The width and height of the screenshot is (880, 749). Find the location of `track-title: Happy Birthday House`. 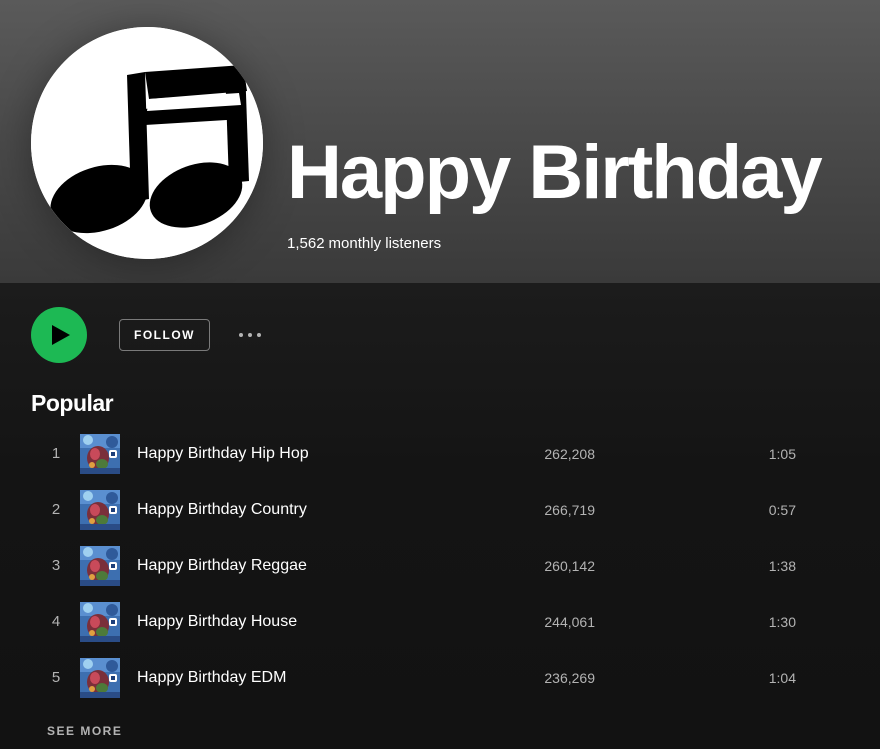

track-title: Happy Birthday House is located at coordinates (217, 621).